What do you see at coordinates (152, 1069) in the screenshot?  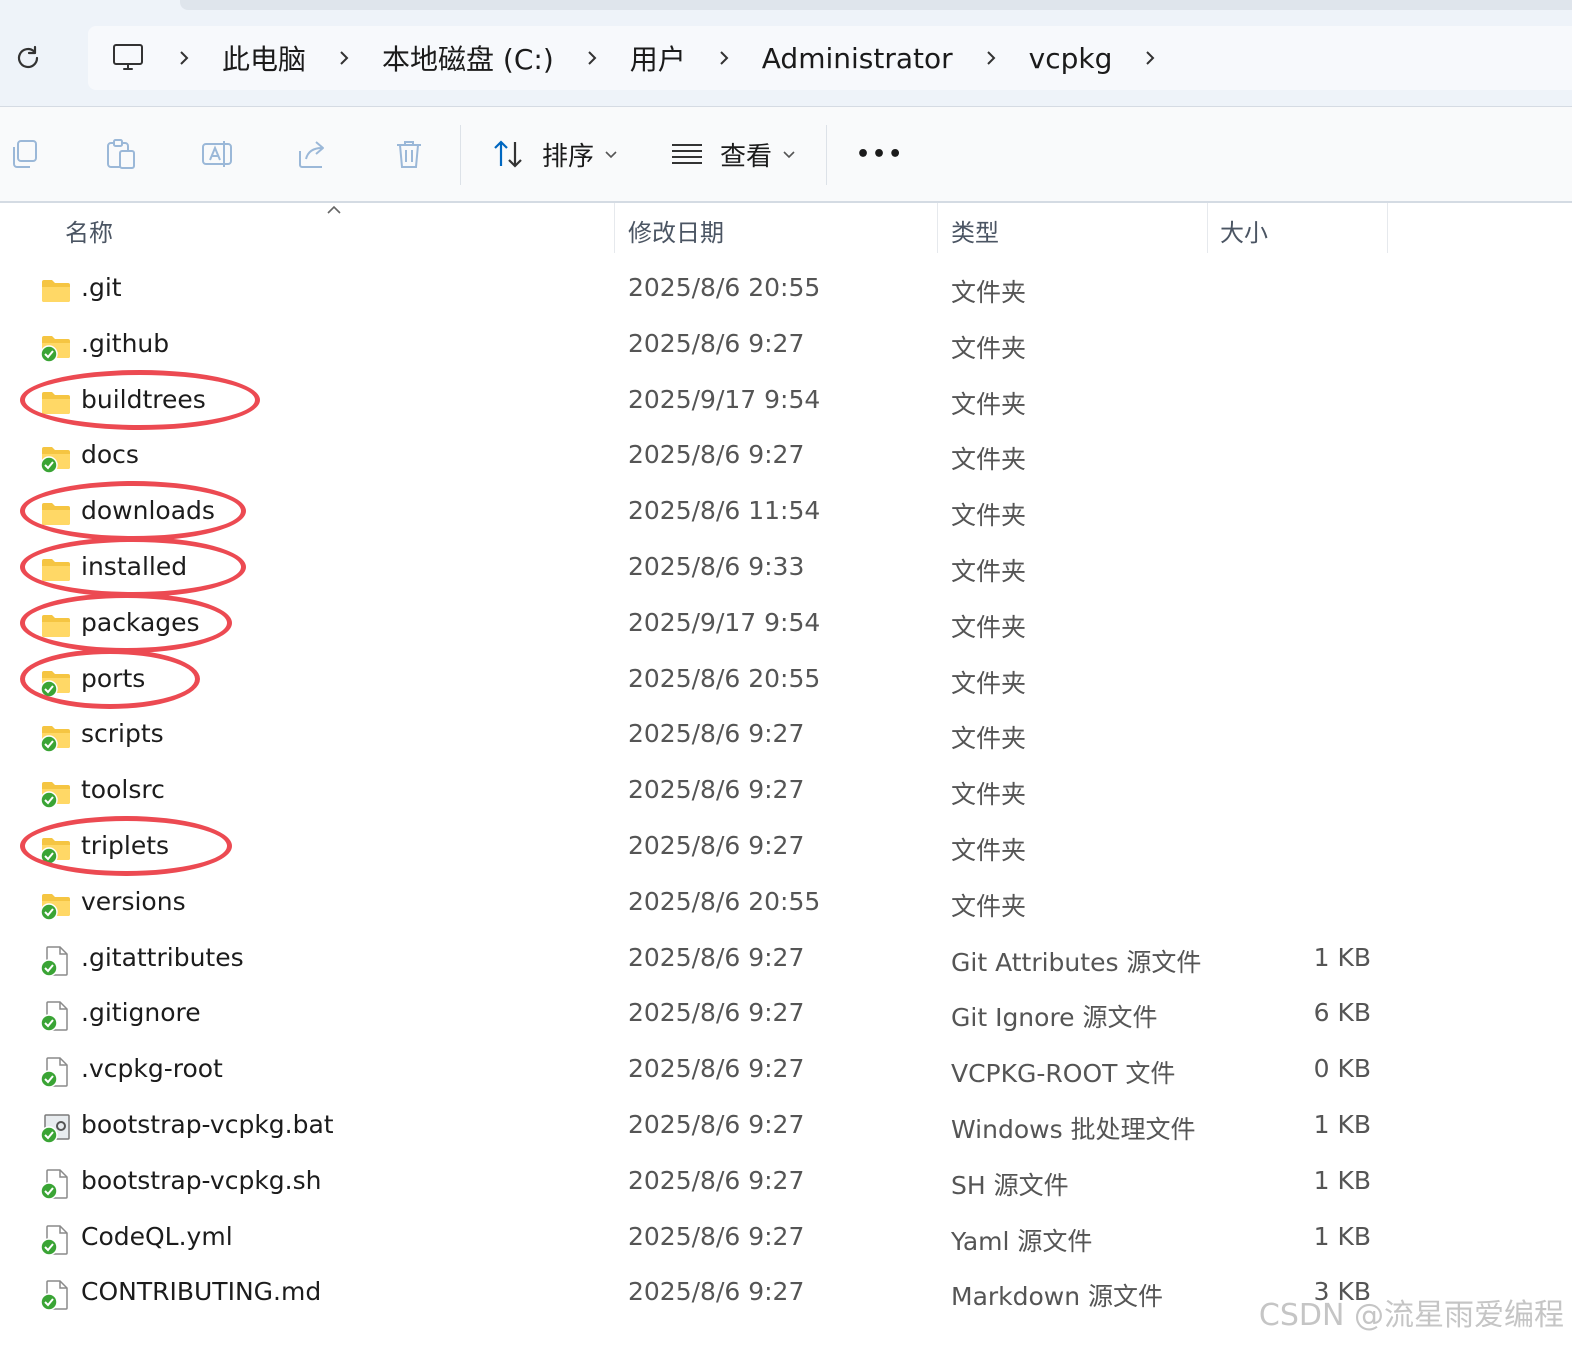 I see `file-name: .vcpkg-root` at bounding box center [152, 1069].